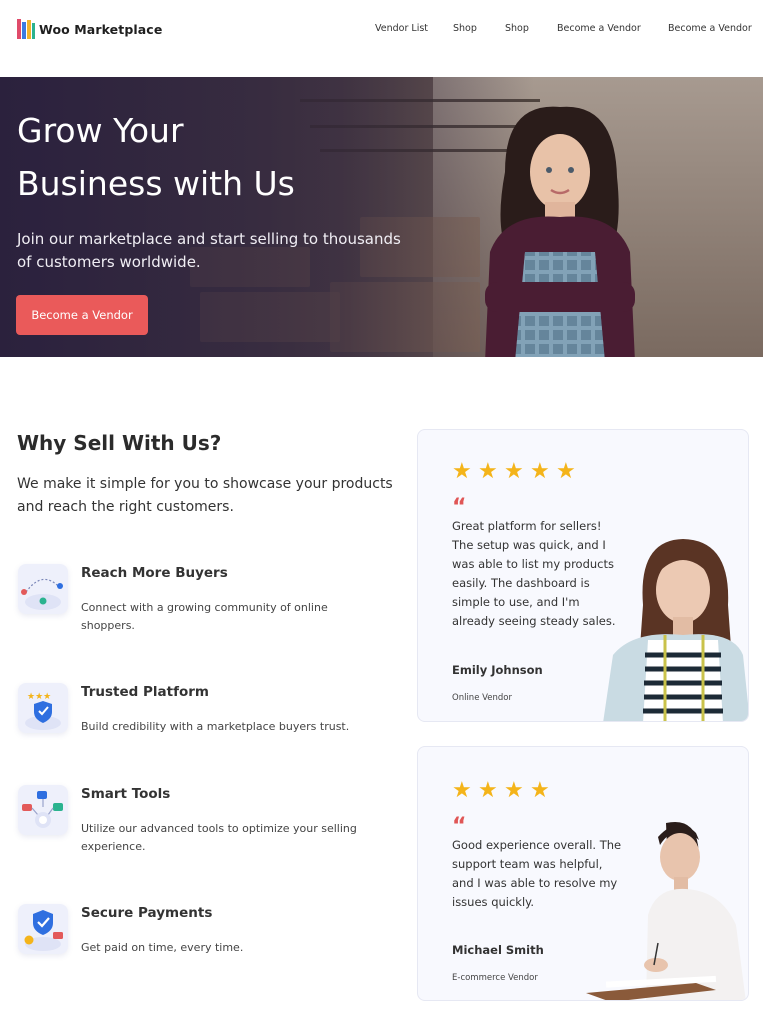 This screenshot has height=1024, width=763. Describe the element at coordinates (119, 443) in the screenshot. I see `why-sell-title: Why Sell With Us?` at that location.